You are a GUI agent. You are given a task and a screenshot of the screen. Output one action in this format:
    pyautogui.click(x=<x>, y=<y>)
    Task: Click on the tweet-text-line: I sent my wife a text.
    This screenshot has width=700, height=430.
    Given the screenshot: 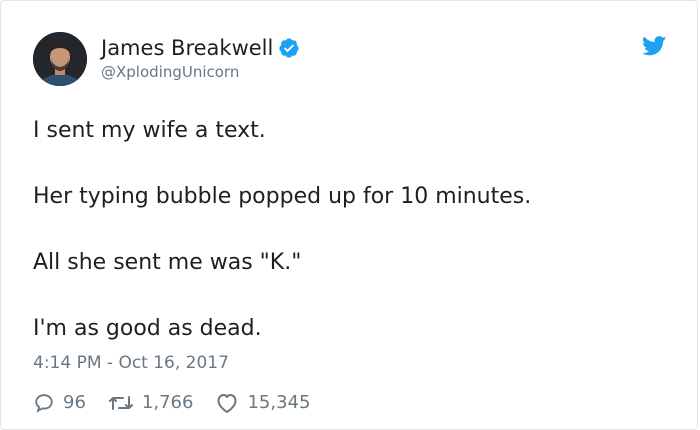 What is the action you would take?
    pyautogui.click(x=149, y=130)
    